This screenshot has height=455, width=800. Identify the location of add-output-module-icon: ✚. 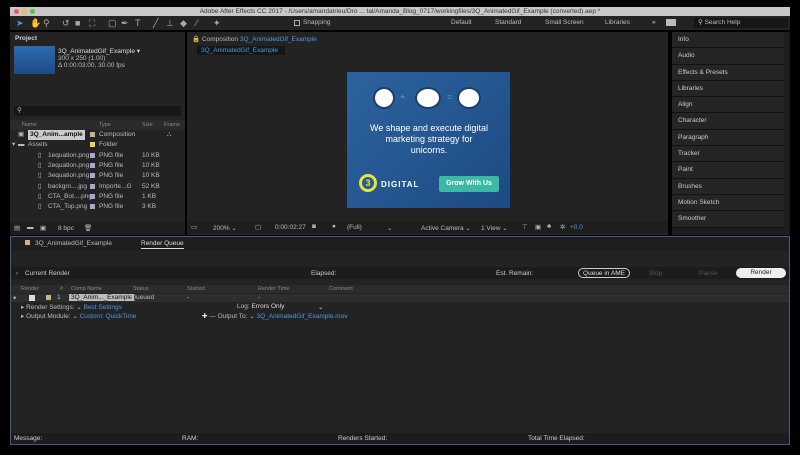
(204, 316).